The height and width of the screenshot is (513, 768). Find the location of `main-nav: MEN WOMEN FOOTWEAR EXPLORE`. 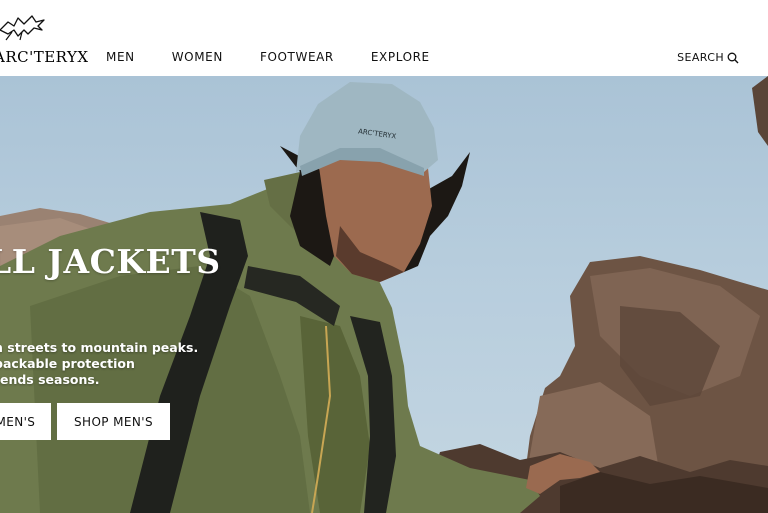

main-nav: MEN WOMEN FOOTWEAR EXPLORE is located at coordinates (286, 57).